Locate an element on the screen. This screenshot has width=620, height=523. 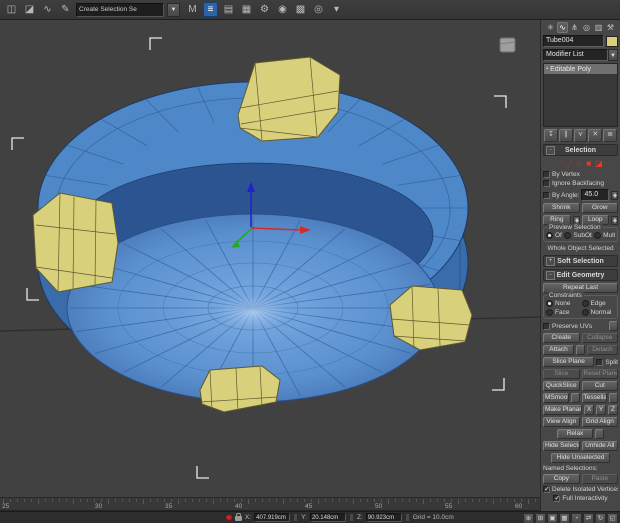
attach-button: Attach is located at coordinates (558, 350).